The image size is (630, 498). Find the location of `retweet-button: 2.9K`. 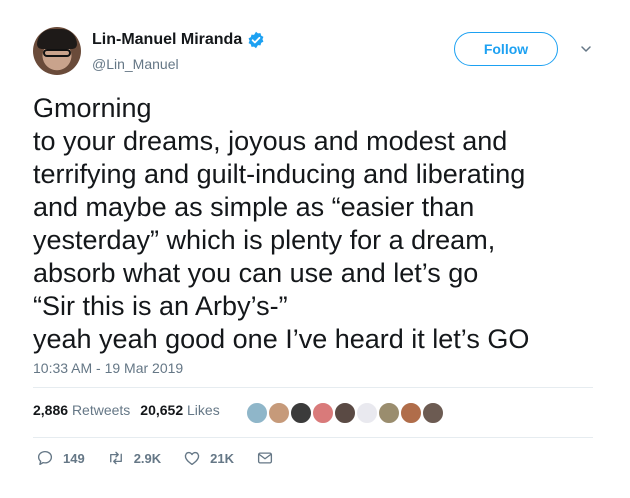

retweet-button: 2.9K is located at coordinates (134, 458).